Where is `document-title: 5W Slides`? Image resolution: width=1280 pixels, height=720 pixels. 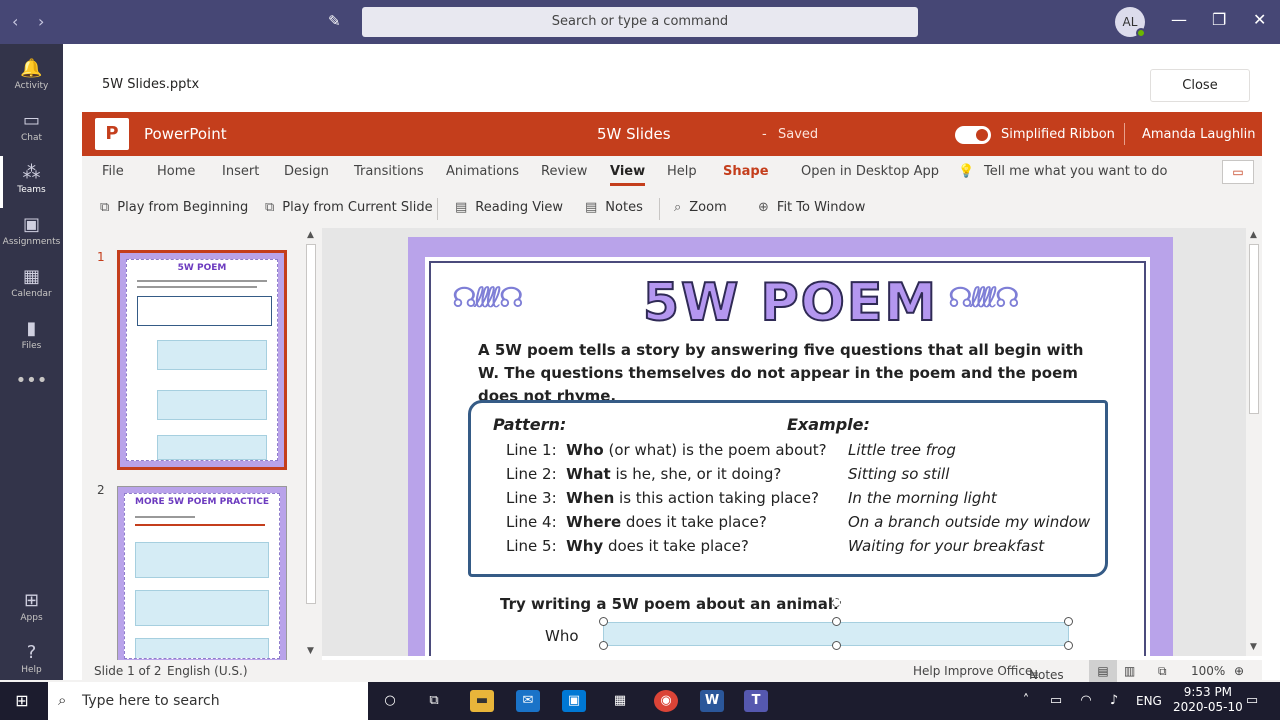
document-title: 5W Slides is located at coordinates (634, 134).